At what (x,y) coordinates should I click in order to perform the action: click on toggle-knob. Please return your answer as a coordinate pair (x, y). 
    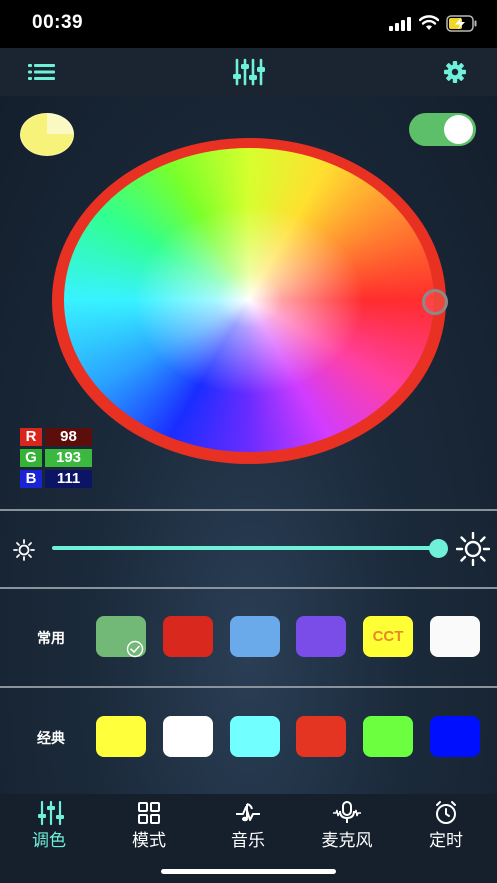
    Looking at the image, I should click on (458, 129).